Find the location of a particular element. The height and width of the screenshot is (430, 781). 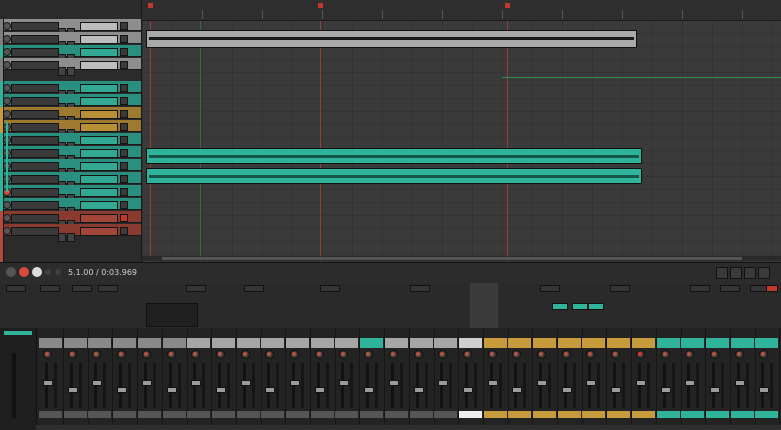

metronome-icon is located at coordinates (722, 273).